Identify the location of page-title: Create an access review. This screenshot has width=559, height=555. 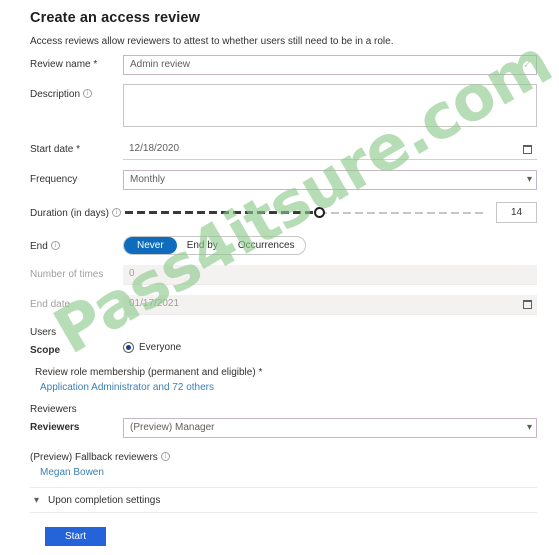
(115, 18).